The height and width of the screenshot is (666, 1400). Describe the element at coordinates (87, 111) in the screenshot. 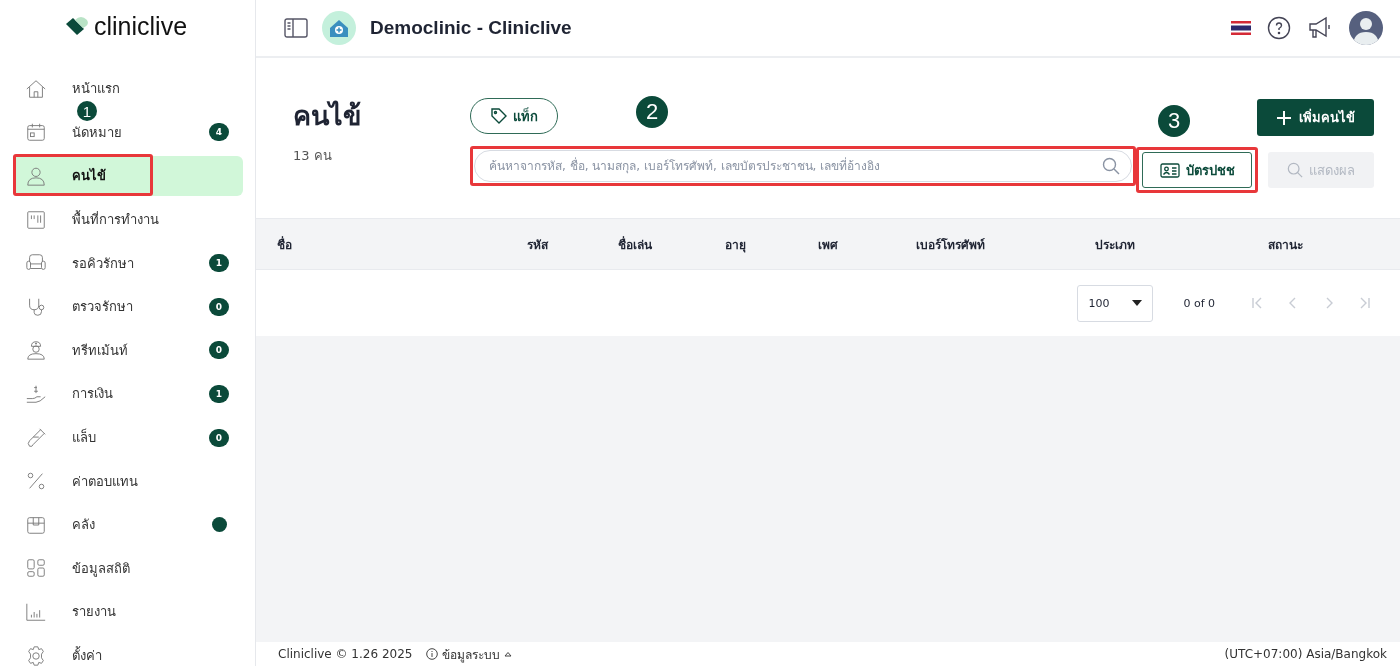

I see `step-marker: 1` at that location.